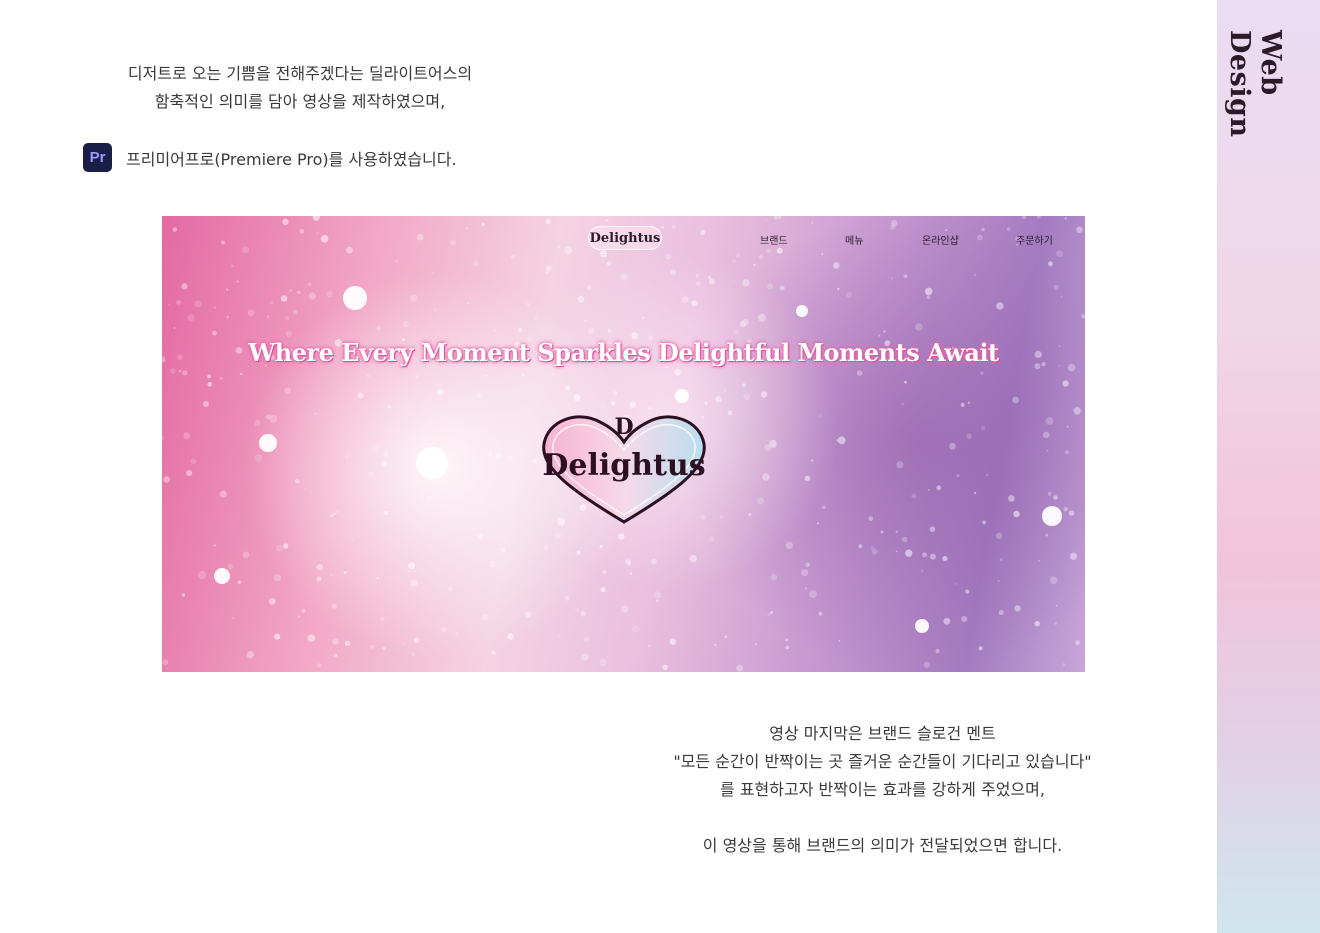  What do you see at coordinates (882, 733) in the screenshot?
I see `outro-line-1: 영상 마지막은 브랜드 슬로건 멘트` at bounding box center [882, 733].